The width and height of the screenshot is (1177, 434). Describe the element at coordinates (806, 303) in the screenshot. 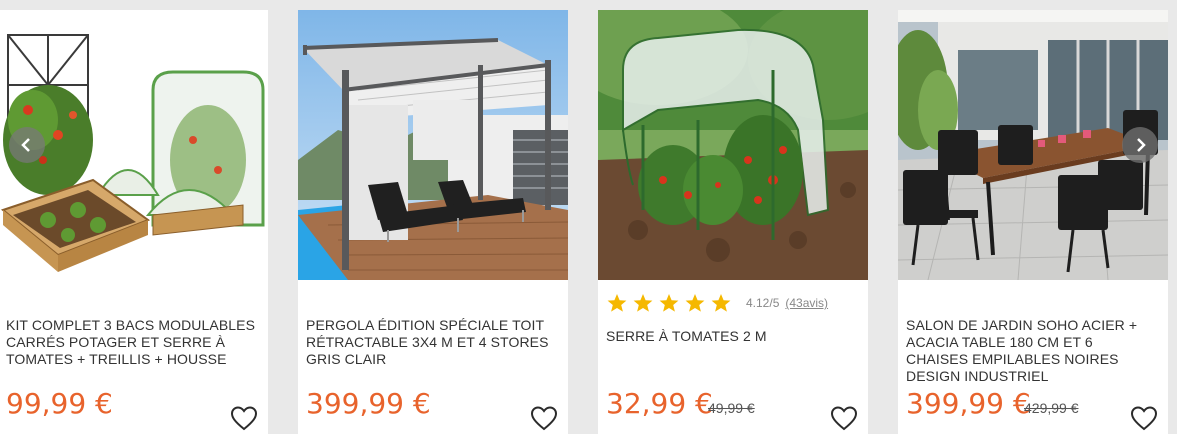

I see `reviews-link: (43avis)` at that location.